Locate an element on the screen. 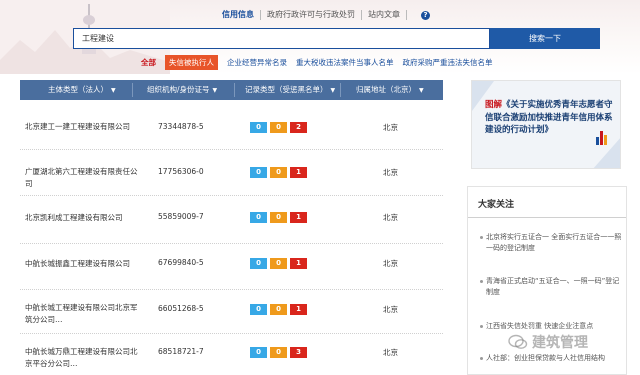 This screenshot has height=375, width=640. promo-banner: 图解《关于实施优秀青年志愿者守信联合激励加快推进青年信用体系建设的行动计划》 is located at coordinates (546, 124).